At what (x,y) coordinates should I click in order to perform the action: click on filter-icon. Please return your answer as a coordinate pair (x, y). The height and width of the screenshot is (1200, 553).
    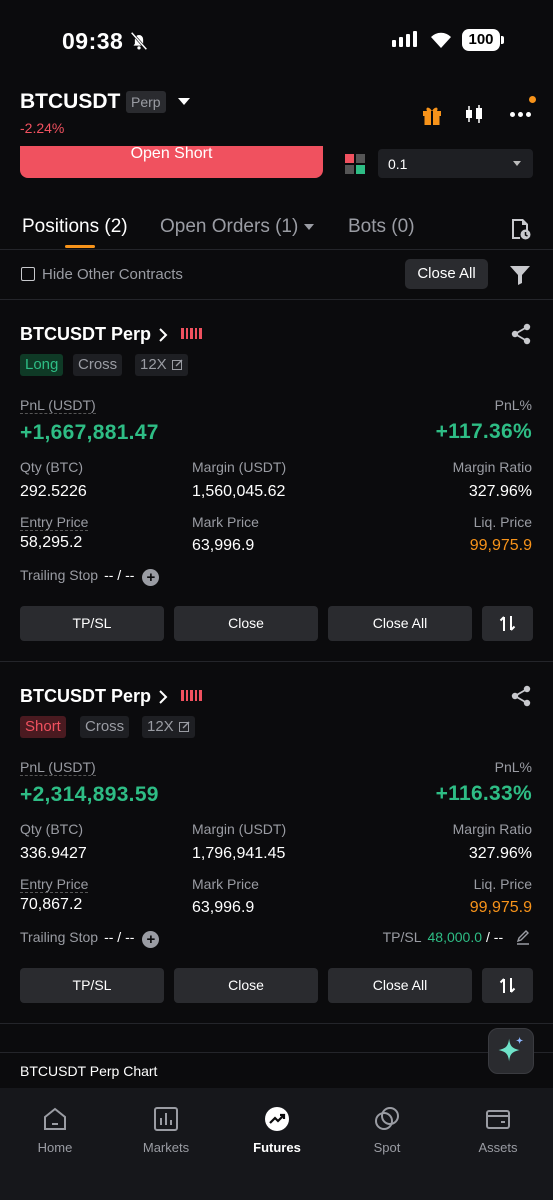
    Looking at the image, I should click on (520, 275).